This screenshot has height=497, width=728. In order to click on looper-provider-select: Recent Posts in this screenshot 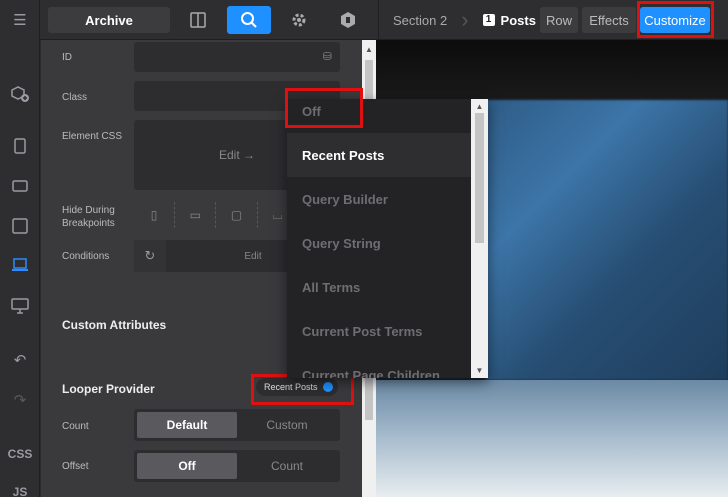, I will do `click(297, 387)`.